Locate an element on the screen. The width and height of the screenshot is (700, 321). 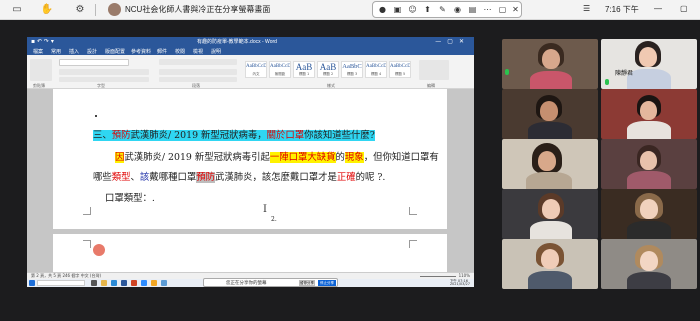
window-controls: —▢✕ is located at coordinates (452, 41).